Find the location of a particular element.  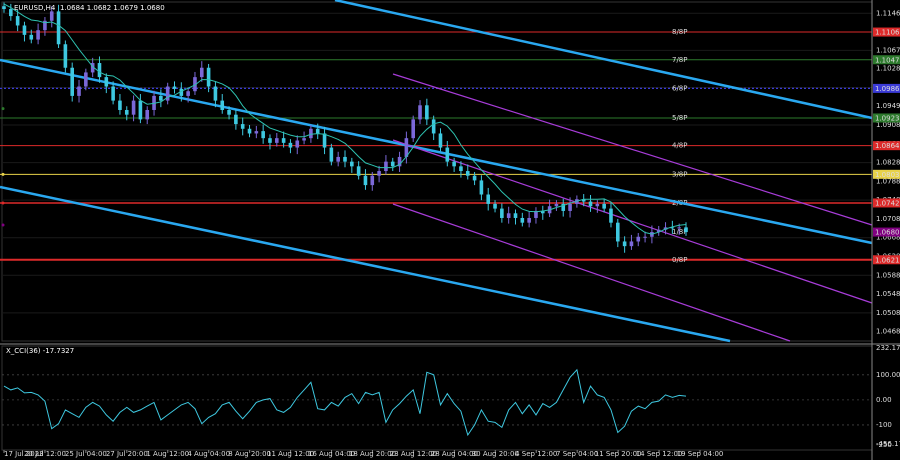

time-tick-label: 20 Jul 12:00 is located at coordinates (45, 454).